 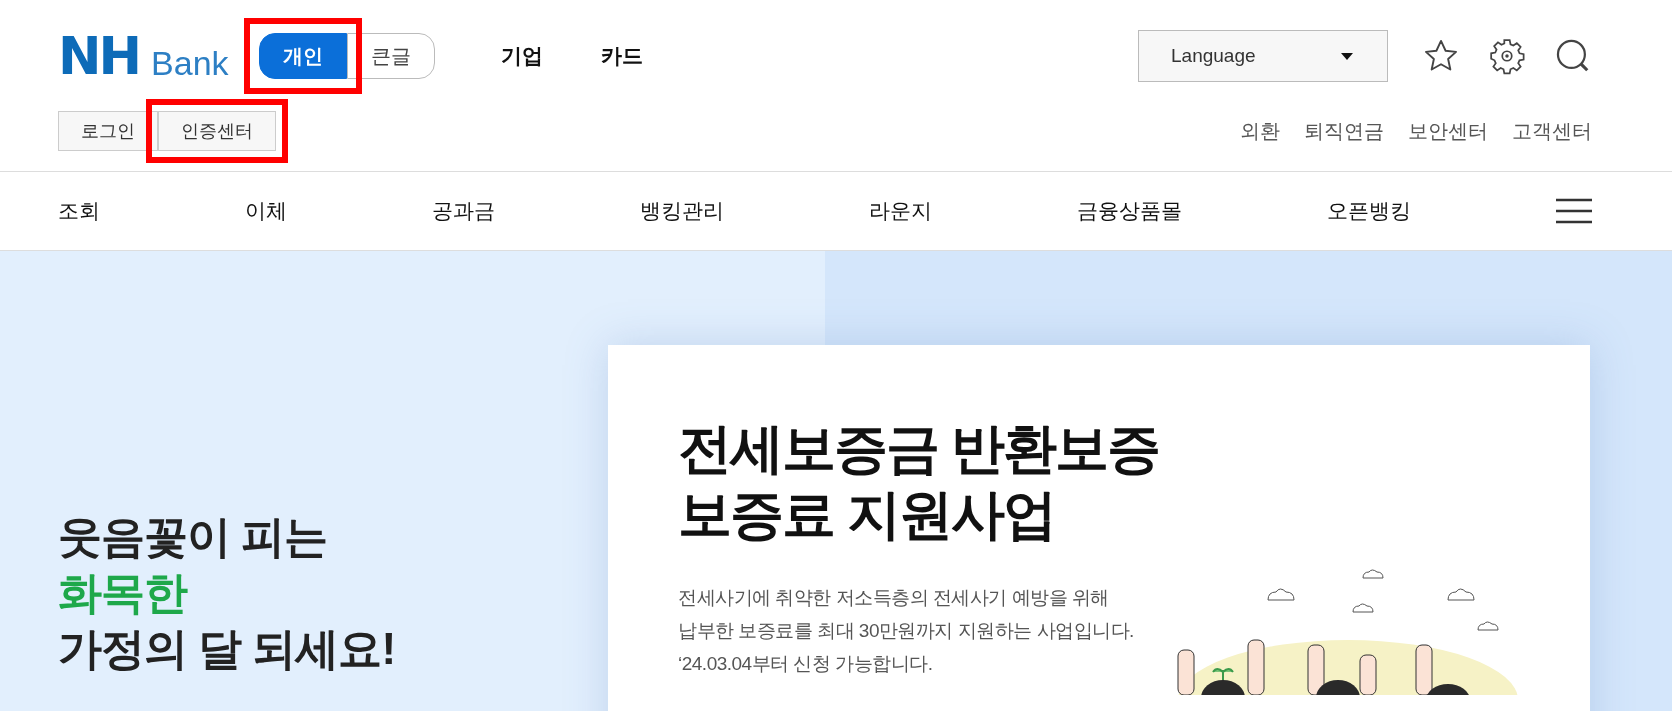 What do you see at coordinates (906, 631) in the screenshot?
I see `promo-description: 전세사기에 취약한 저소득층의 전세사기 예방을 위해 납부한 보증료를 최대 30만원까지 지원하는 사업입니다. ‘24.03.04부터 신청 가능합니다.` at bounding box center [906, 631].